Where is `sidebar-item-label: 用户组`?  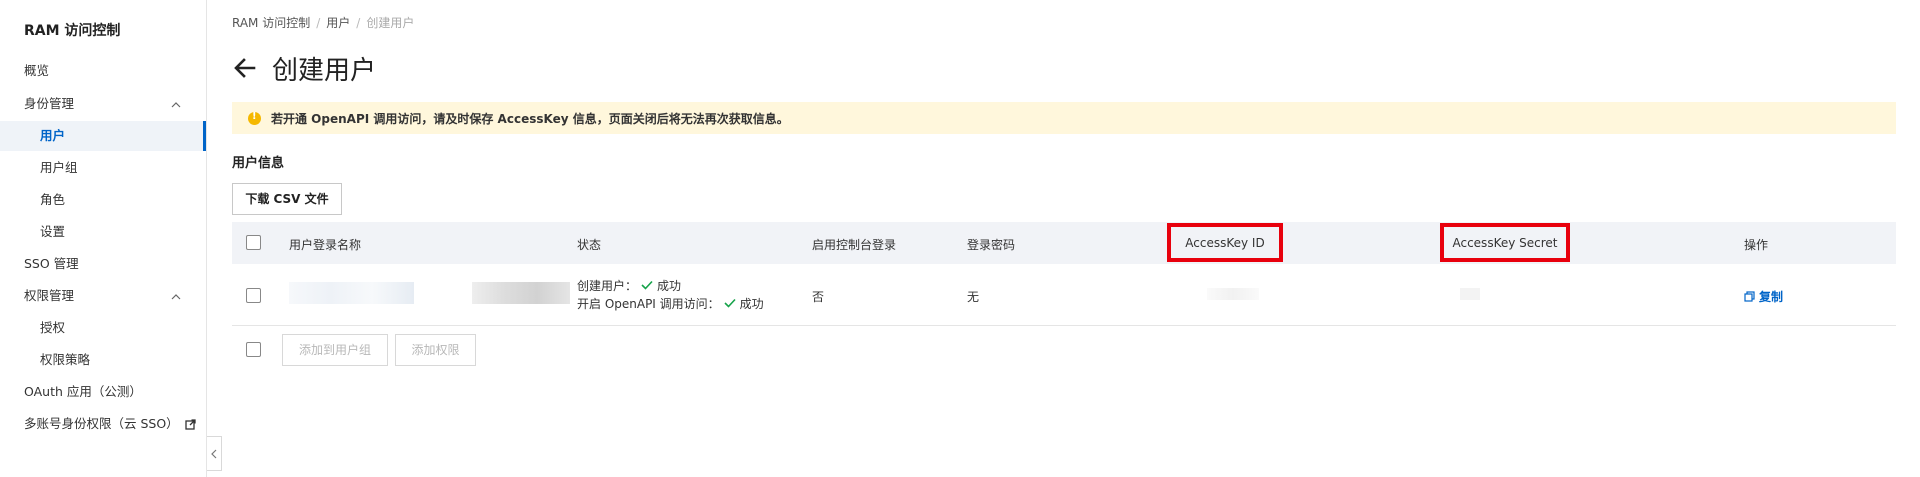
sidebar-item-label: 用户组 is located at coordinates (59, 167).